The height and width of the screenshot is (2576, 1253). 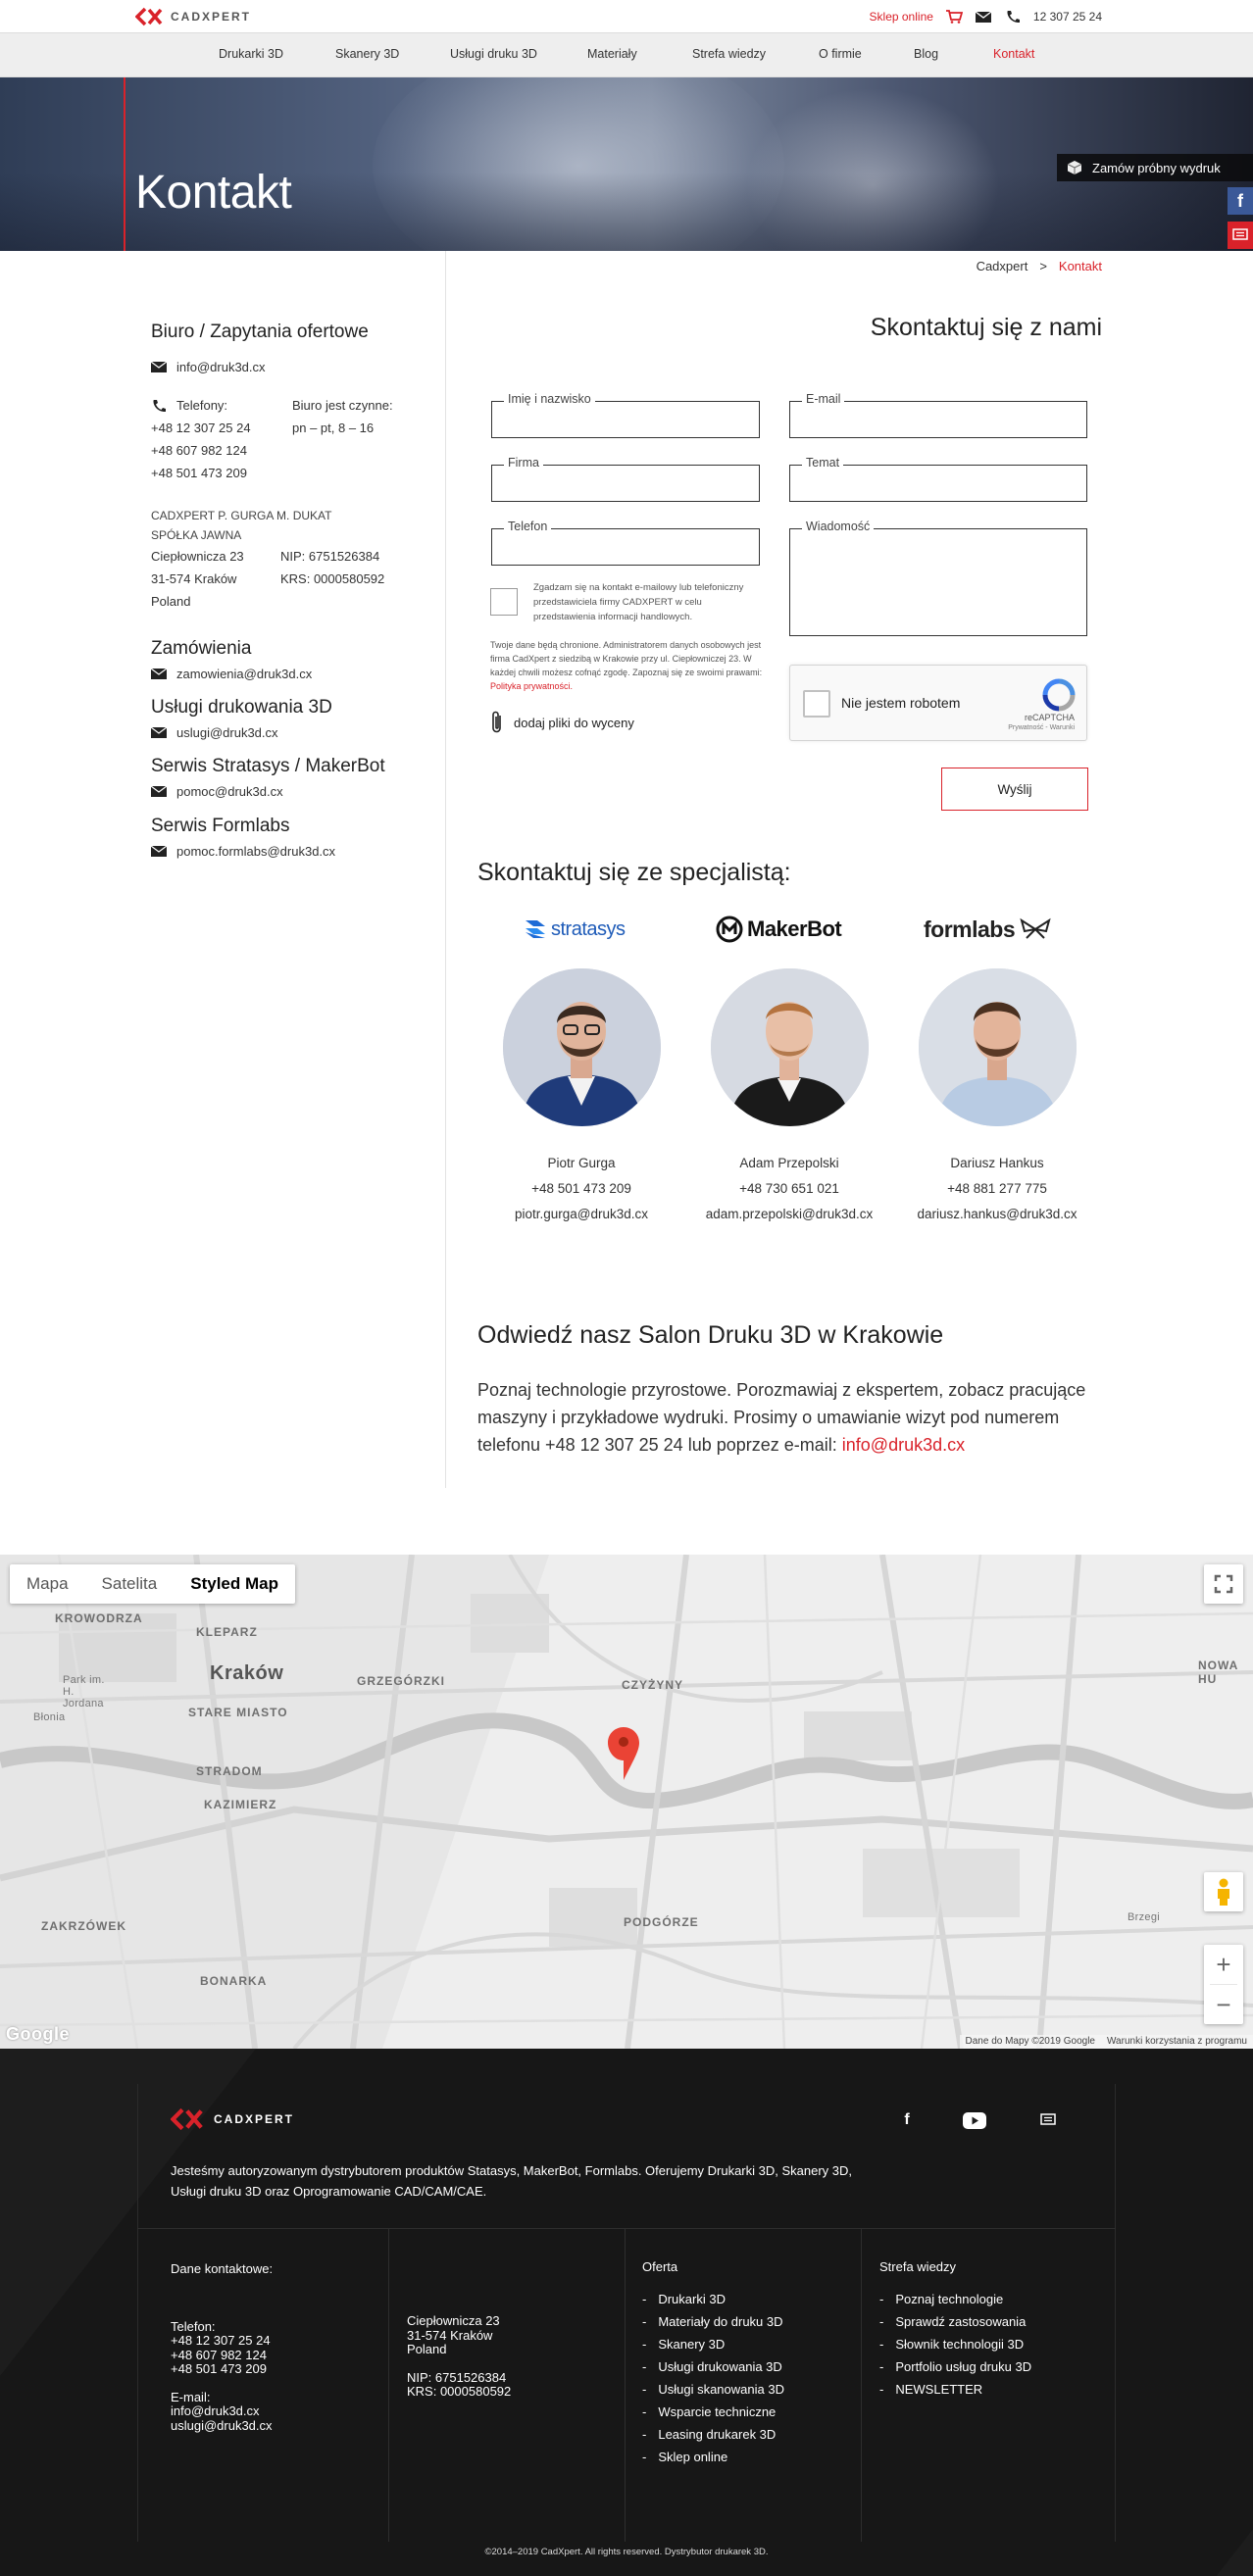 What do you see at coordinates (493, 54) in the screenshot?
I see `nav-item-print-services: Usługi druku 3D` at bounding box center [493, 54].